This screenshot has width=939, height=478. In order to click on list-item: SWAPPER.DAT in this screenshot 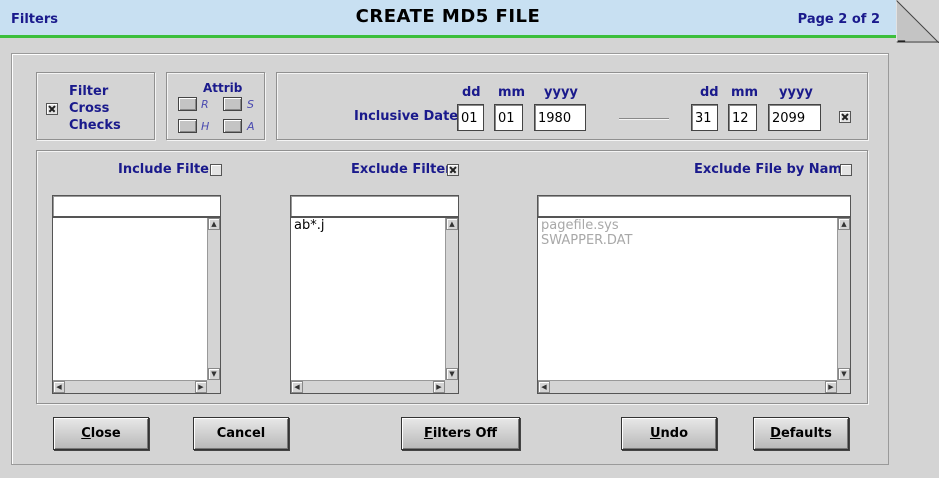, I will do `click(694, 240)`.